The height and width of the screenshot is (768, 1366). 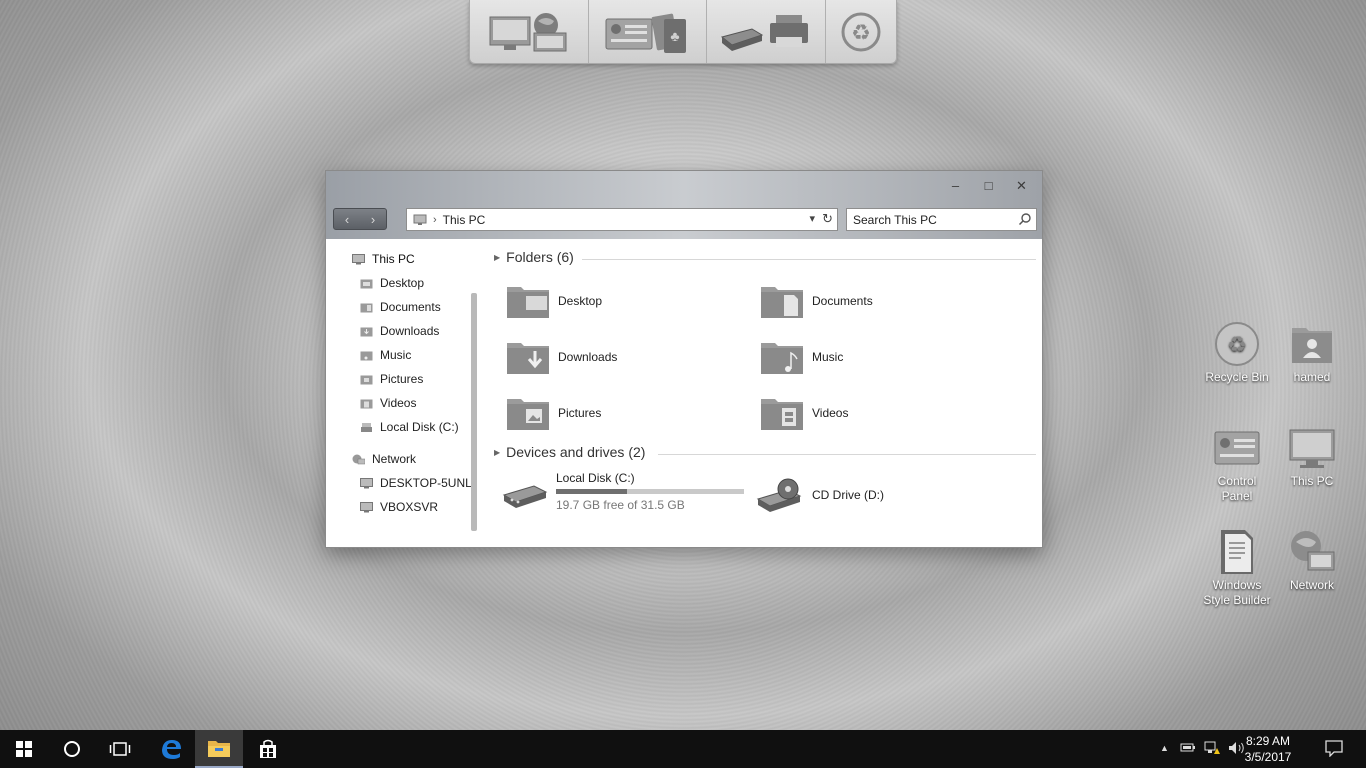 What do you see at coordinates (1268, 749) in the screenshot?
I see `taskbar-clock: 8:29 AM 3/5/2017` at bounding box center [1268, 749].